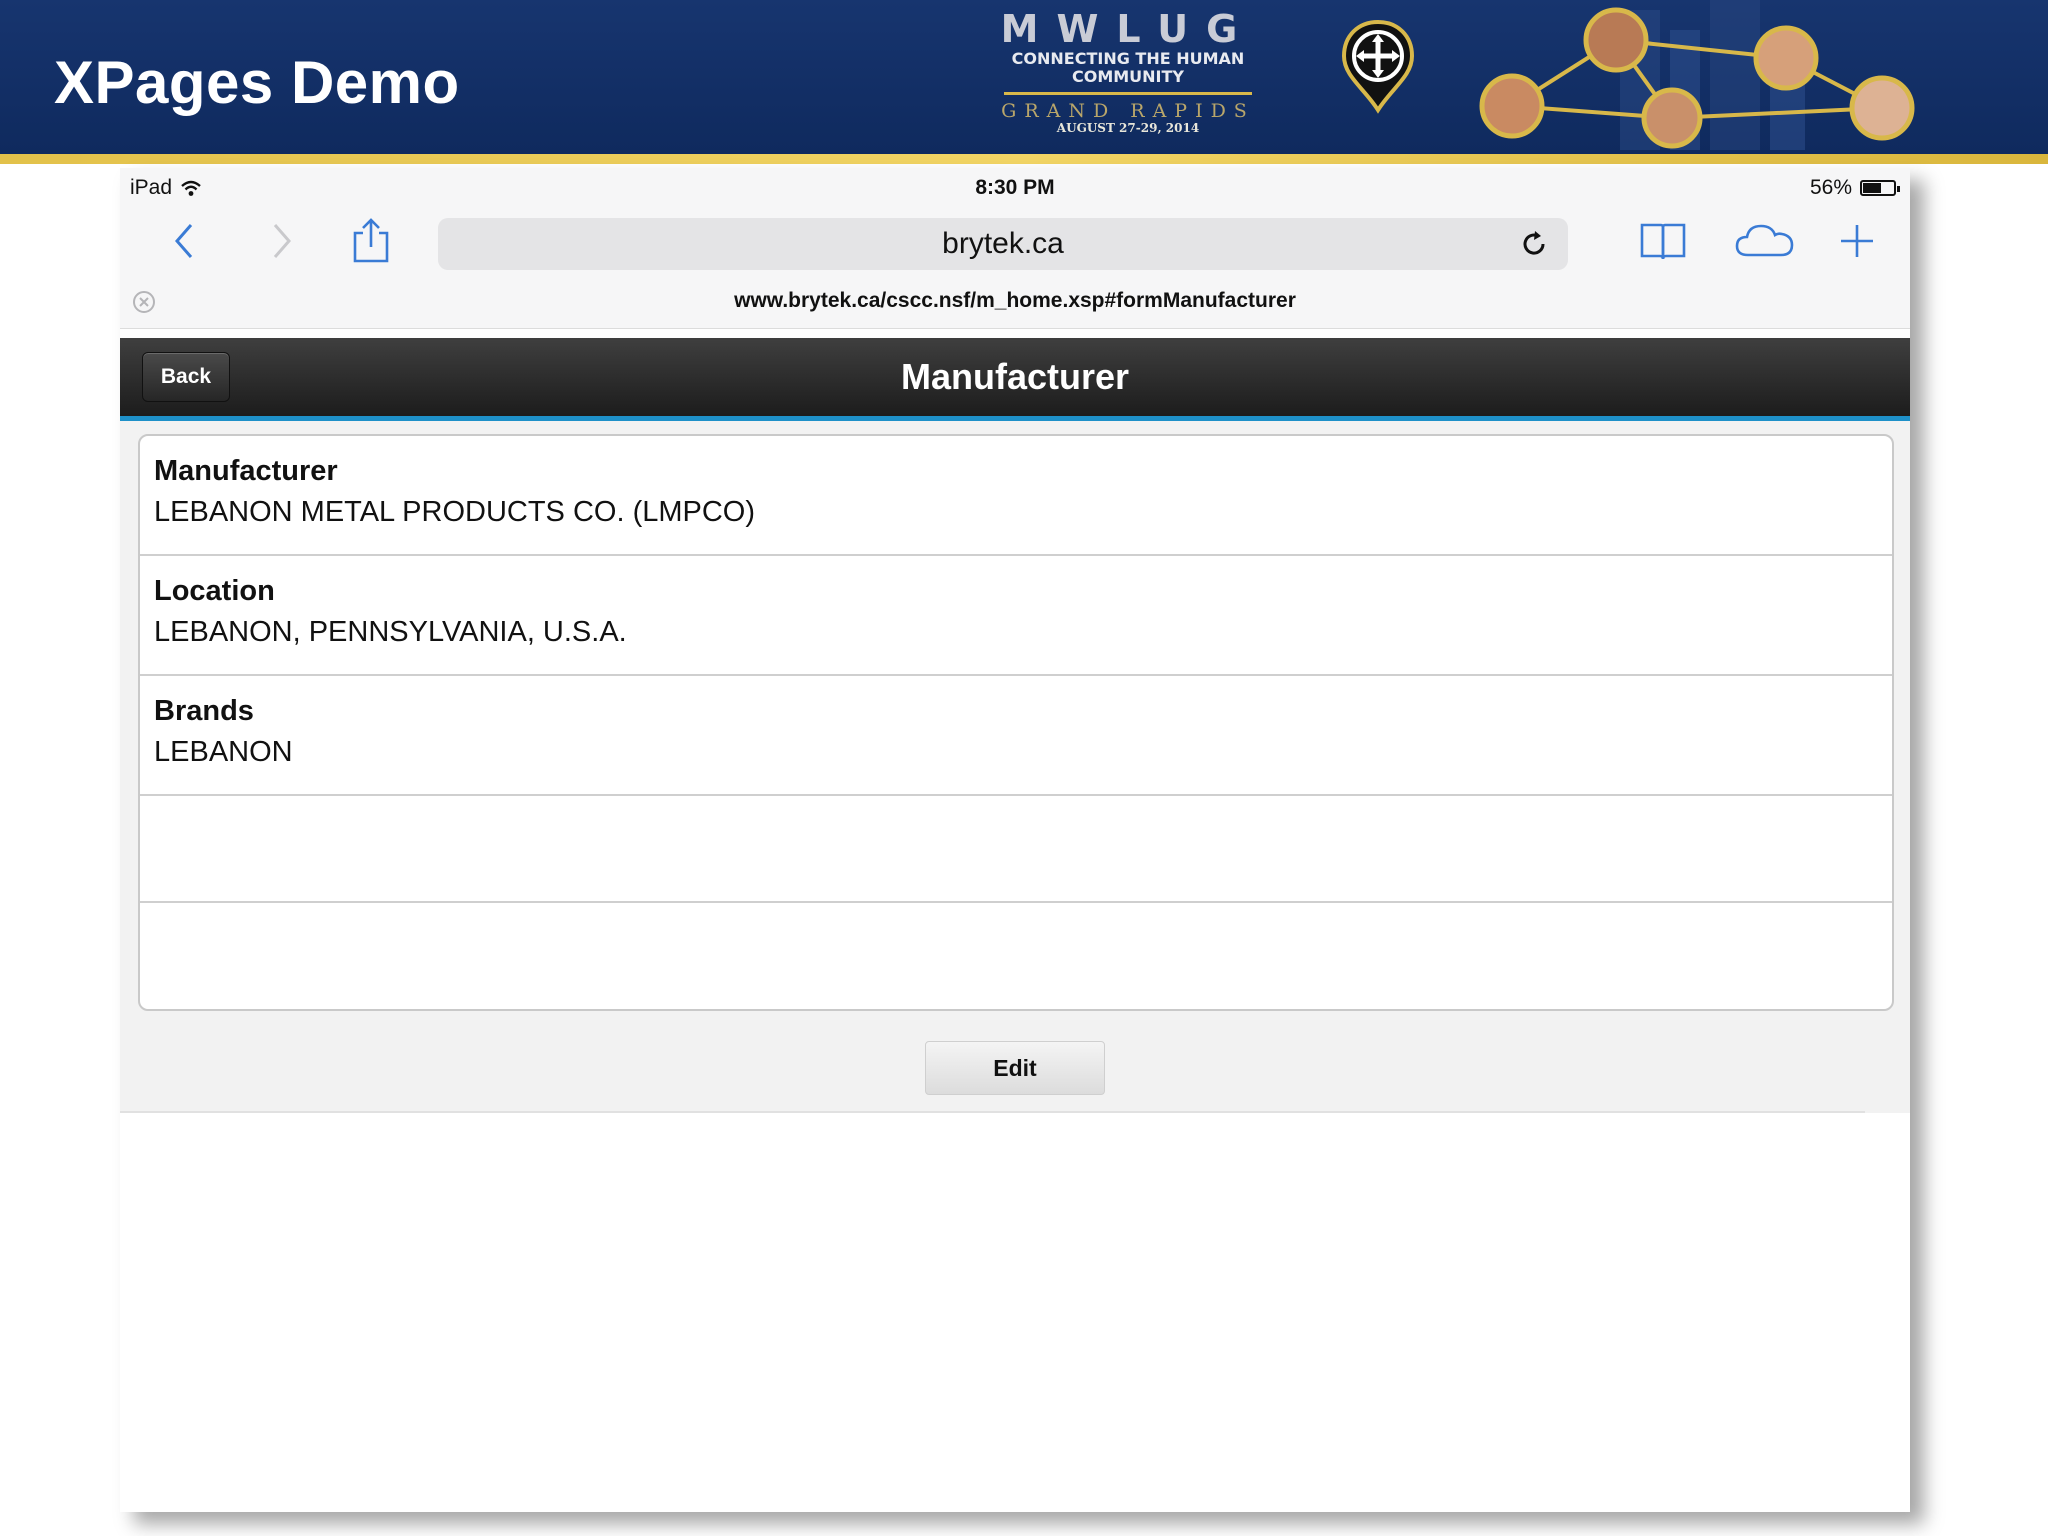  What do you see at coordinates (1015, 1068) in the screenshot?
I see `edit-button: Edit` at bounding box center [1015, 1068].